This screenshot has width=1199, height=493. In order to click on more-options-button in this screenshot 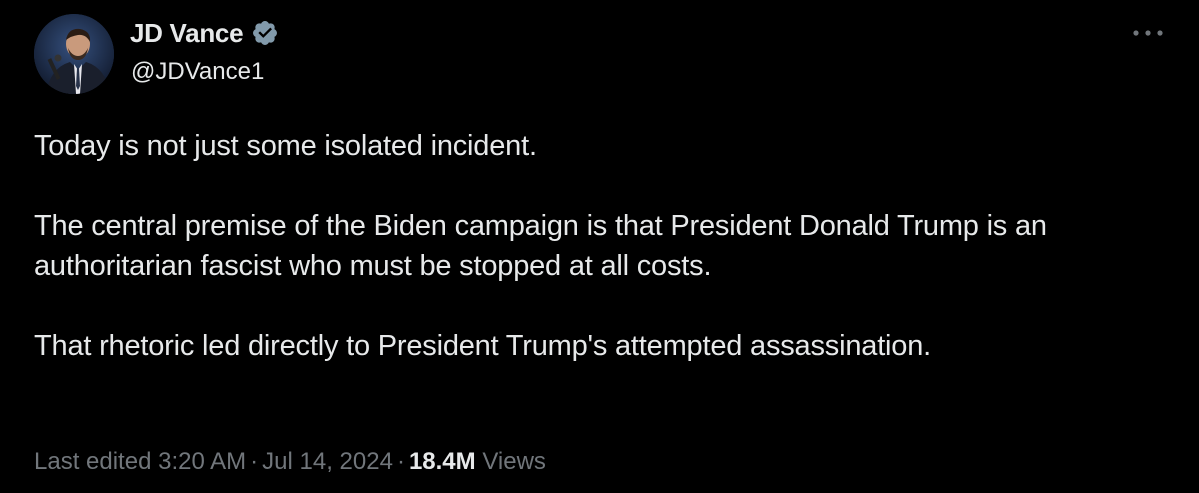, I will do `click(1148, 33)`.